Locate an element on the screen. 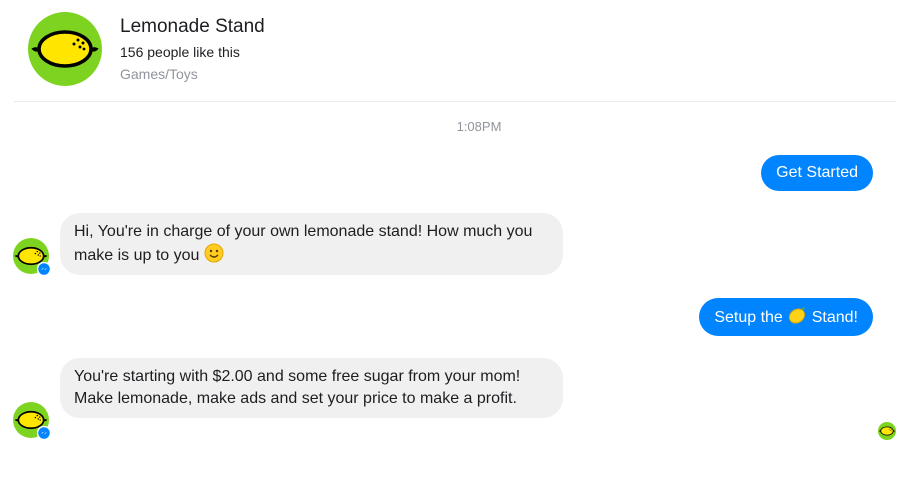  page-name: Lemonade Stand is located at coordinates (192, 27).